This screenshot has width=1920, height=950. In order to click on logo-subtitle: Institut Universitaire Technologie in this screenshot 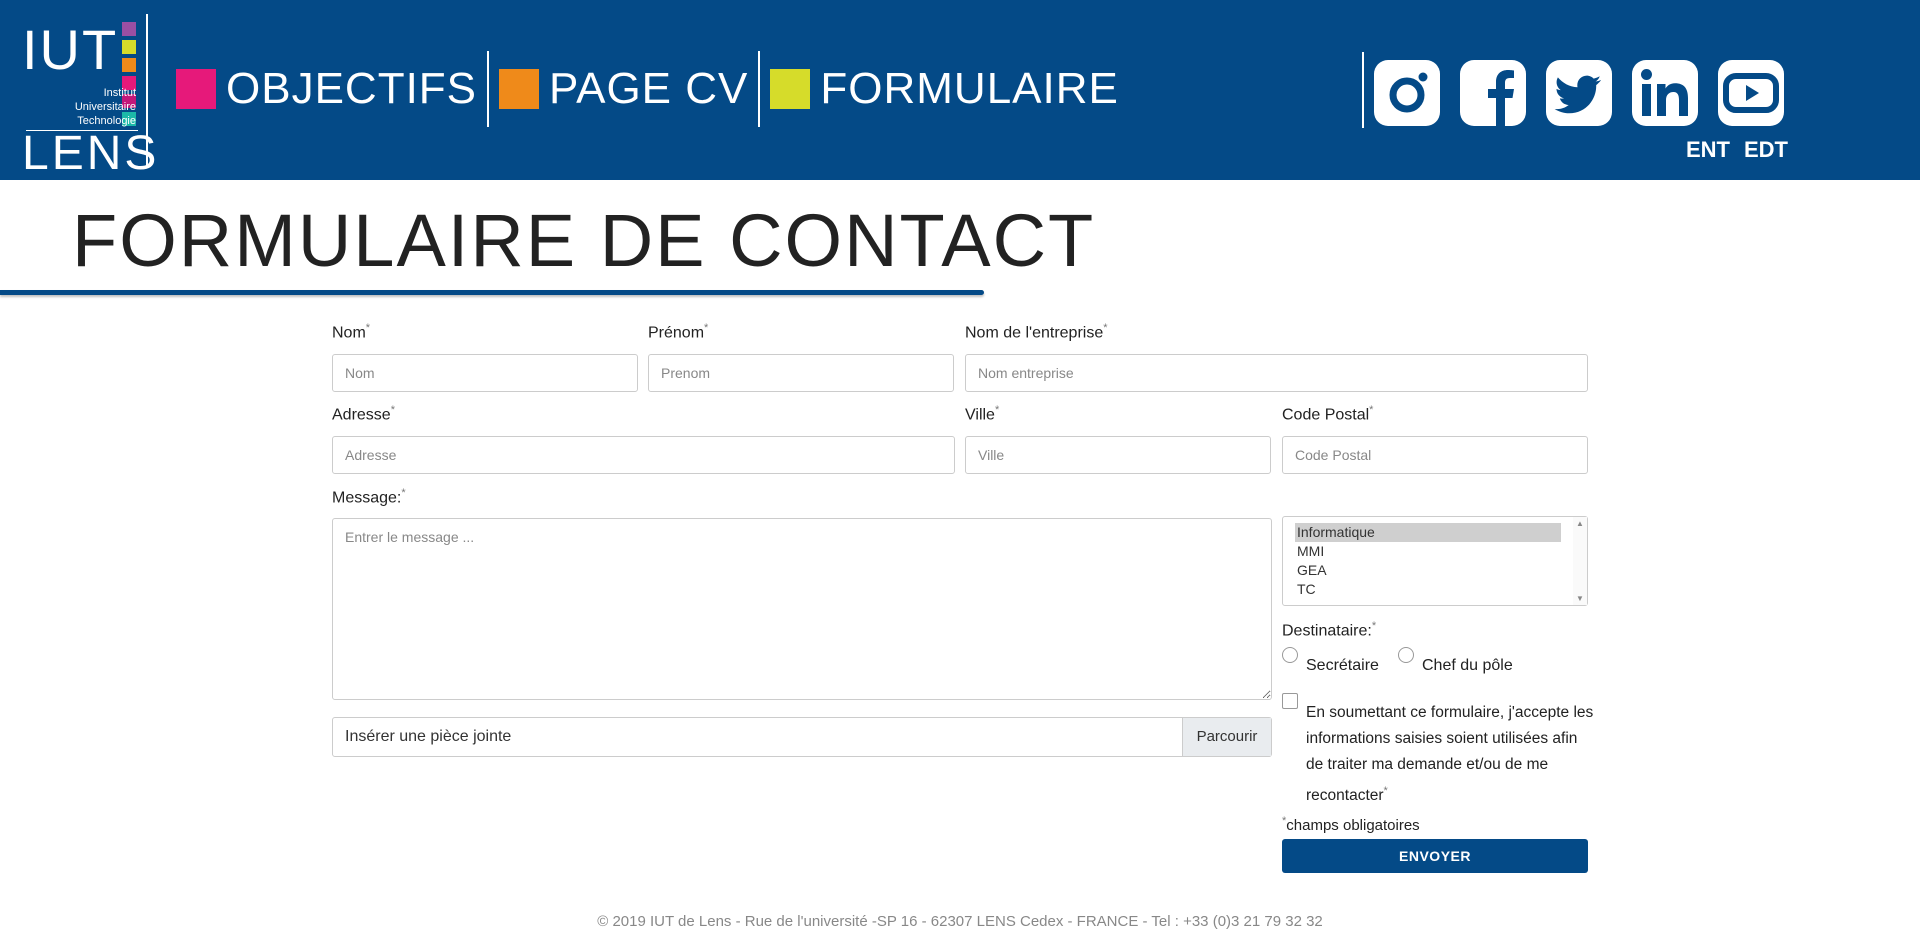, I will do `click(105, 107)`.